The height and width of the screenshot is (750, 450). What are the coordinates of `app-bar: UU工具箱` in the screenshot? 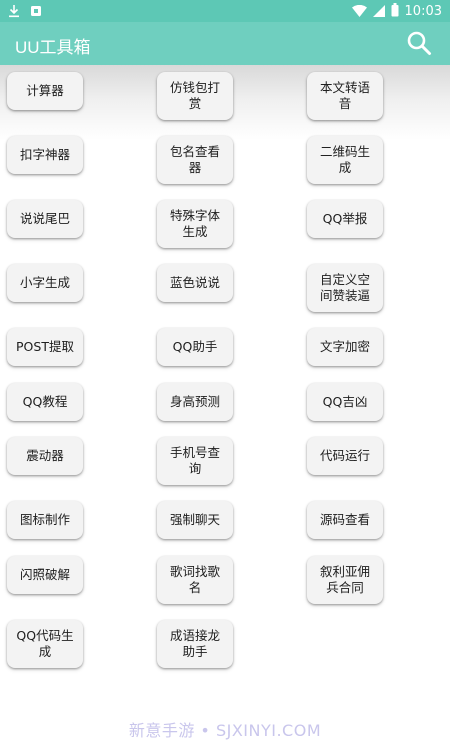 It's located at (225, 43).